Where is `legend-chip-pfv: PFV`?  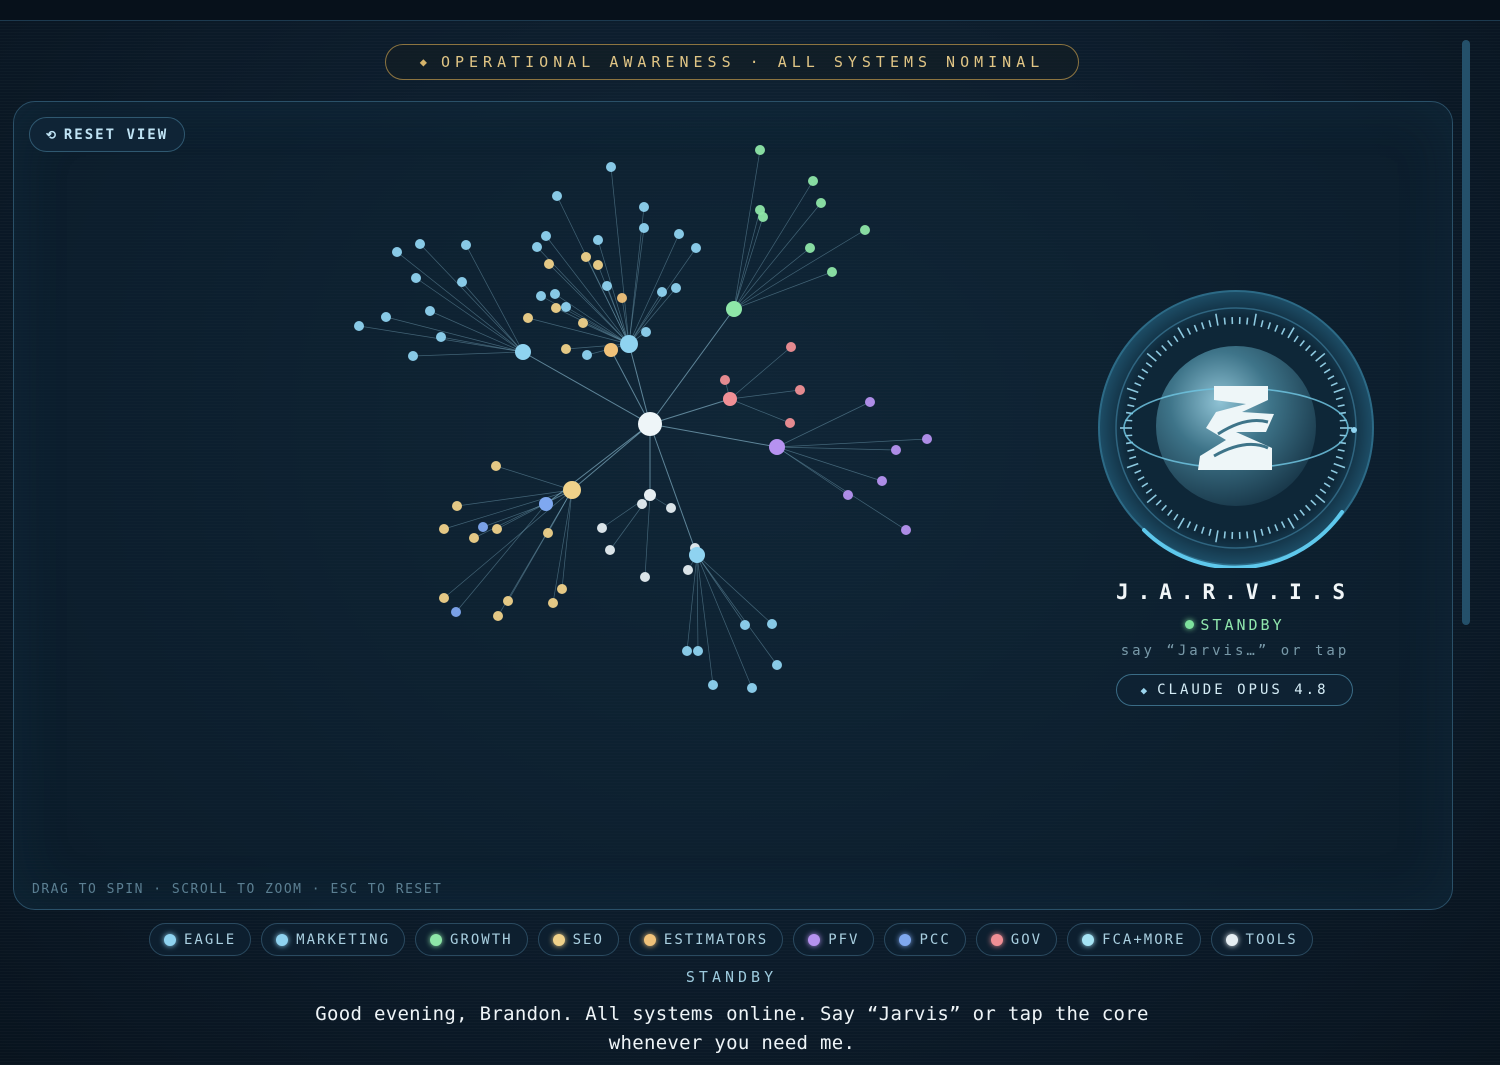
legend-chip-pfv: PFV is located at coordinates (834, 939).